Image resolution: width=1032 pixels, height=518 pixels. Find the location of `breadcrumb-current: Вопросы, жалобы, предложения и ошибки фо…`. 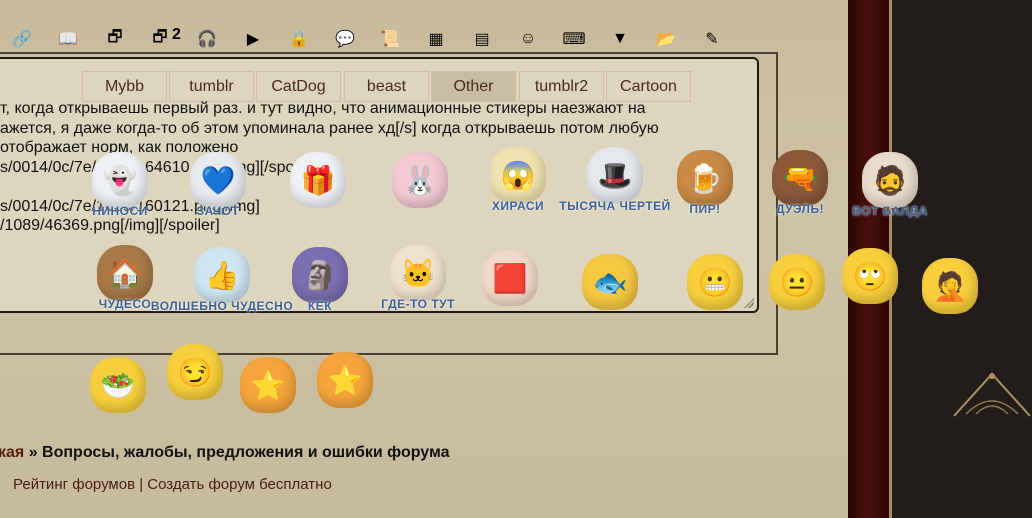

breadcrumb-current: Вопросы, жалобы, предложения и ошибки фо… is located at coordinates (246, 452).